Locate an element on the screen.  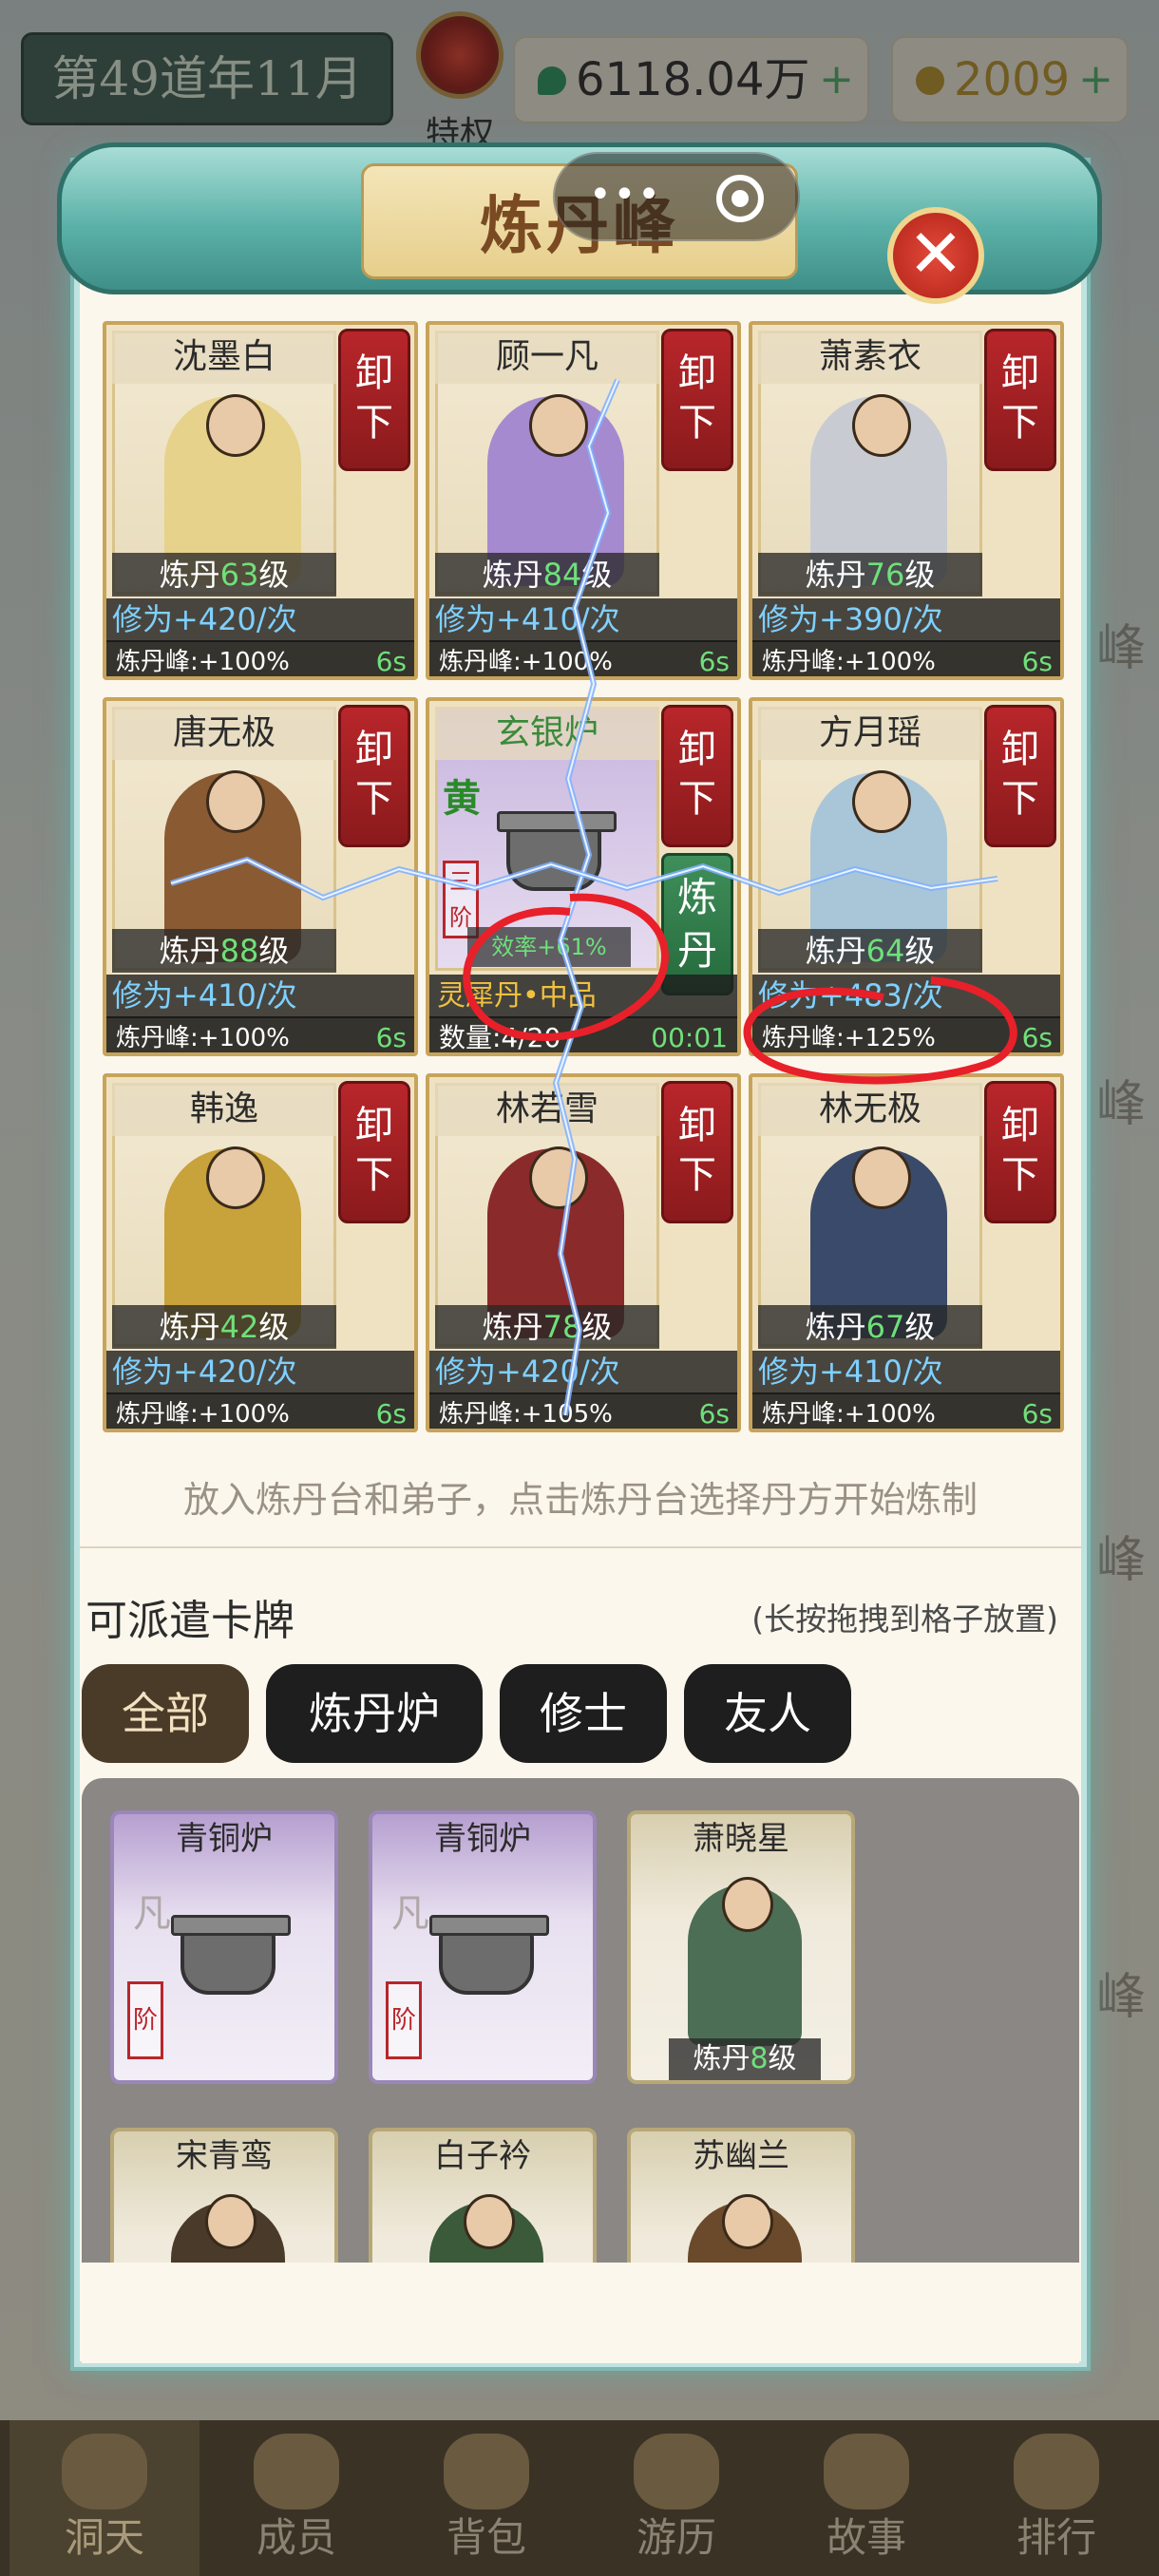
alchemy-level: 炼丹78级 is located at coordinates (547, 1327).